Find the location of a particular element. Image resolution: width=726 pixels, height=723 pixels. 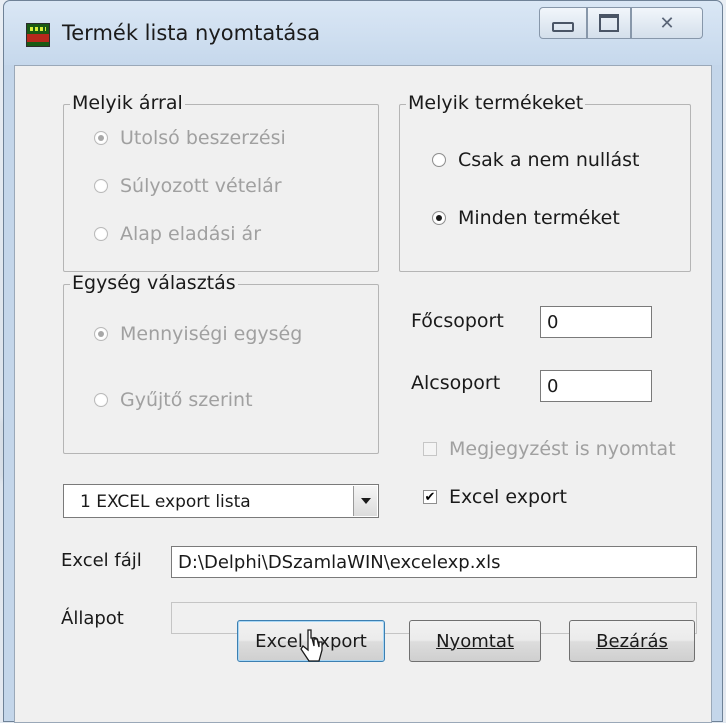

radio-label: Alap eladási ár is located at coordinates (191, 234).